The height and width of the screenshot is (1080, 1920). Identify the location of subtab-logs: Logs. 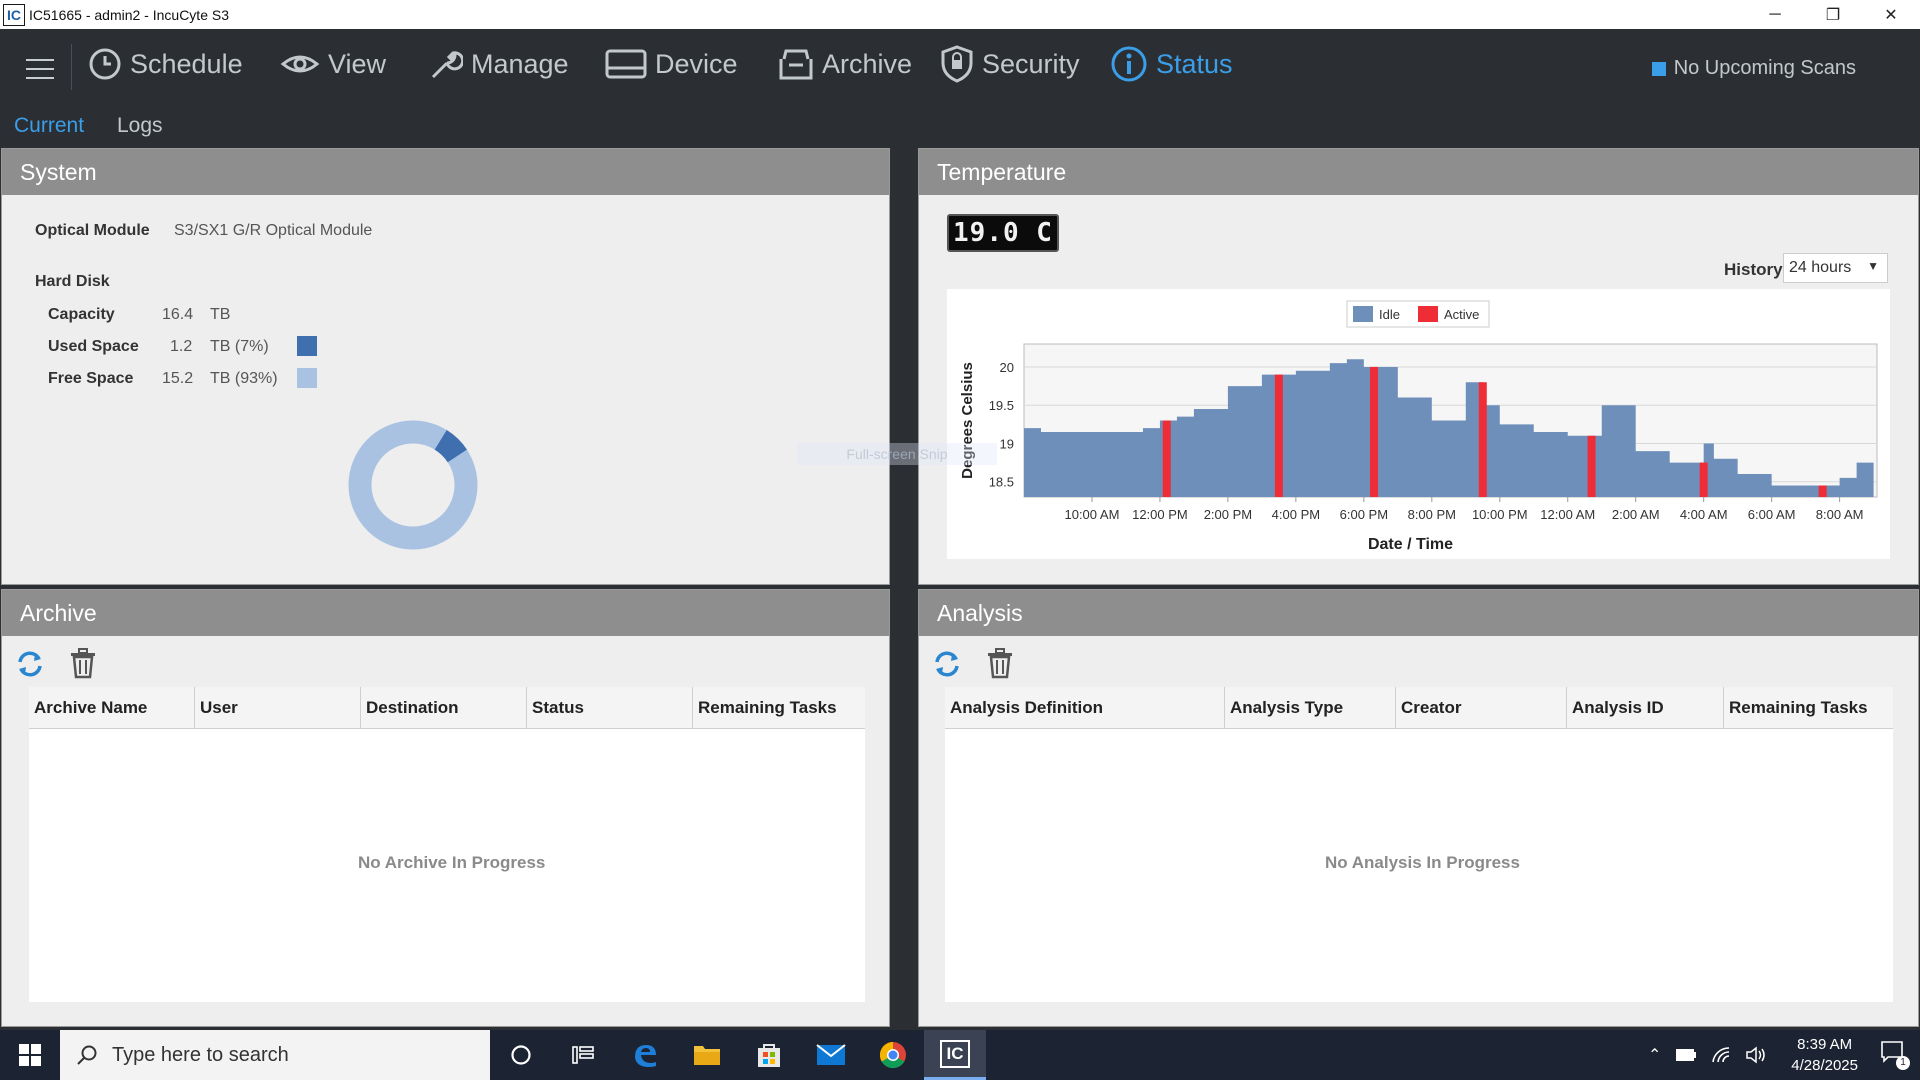
(140, 126).